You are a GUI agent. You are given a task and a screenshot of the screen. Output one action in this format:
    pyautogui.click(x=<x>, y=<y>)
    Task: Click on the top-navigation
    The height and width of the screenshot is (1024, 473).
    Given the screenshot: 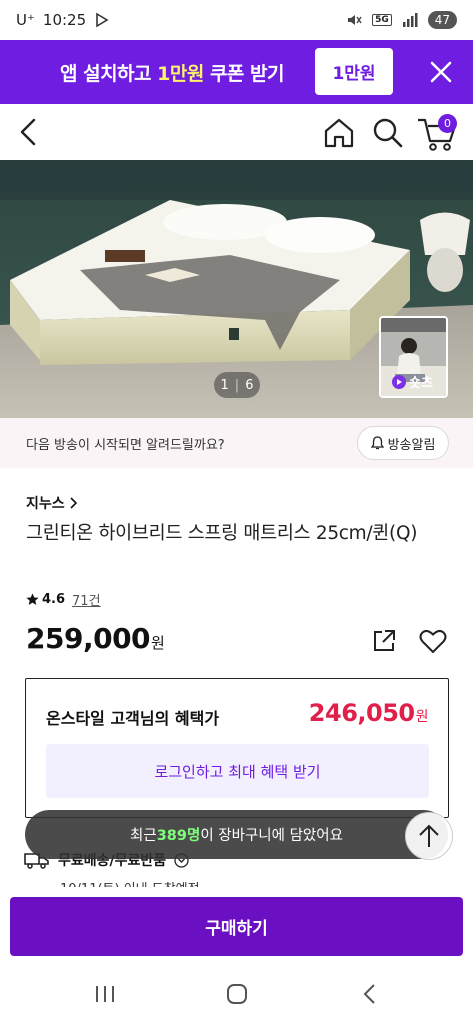 What is the action you would take?
    pyautogui.click(x=236, y=132)
    